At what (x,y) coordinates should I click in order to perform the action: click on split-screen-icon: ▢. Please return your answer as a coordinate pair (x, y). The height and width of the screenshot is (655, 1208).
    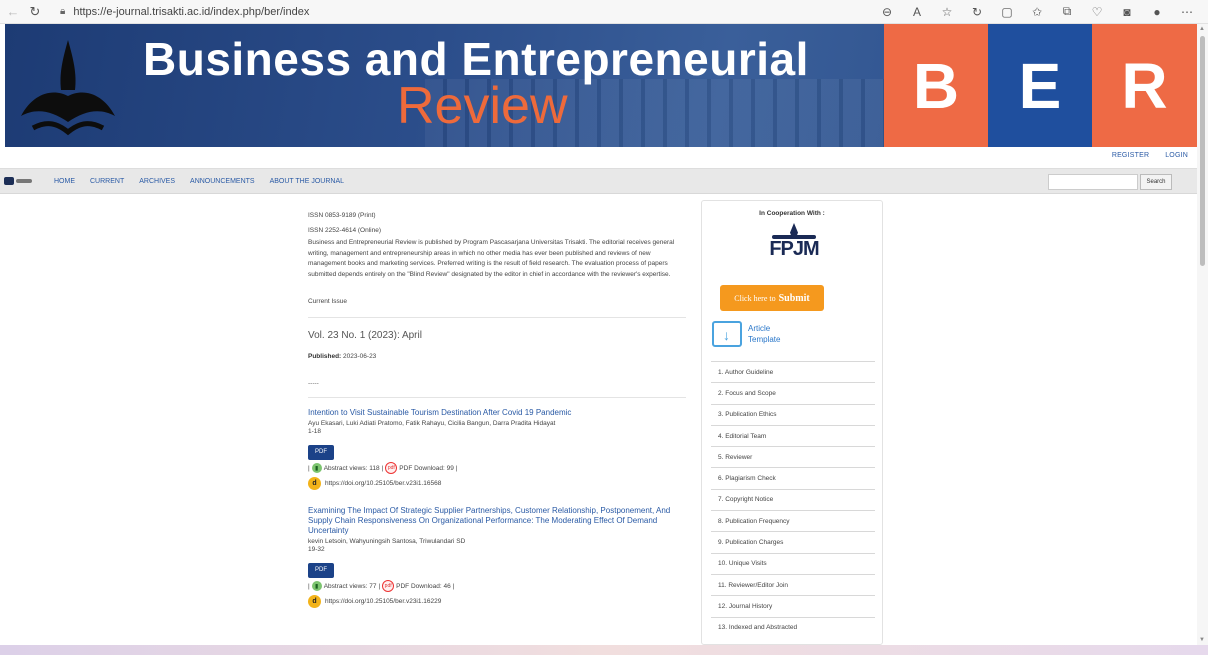
    Looking at the image, I should click on (1007, 12).